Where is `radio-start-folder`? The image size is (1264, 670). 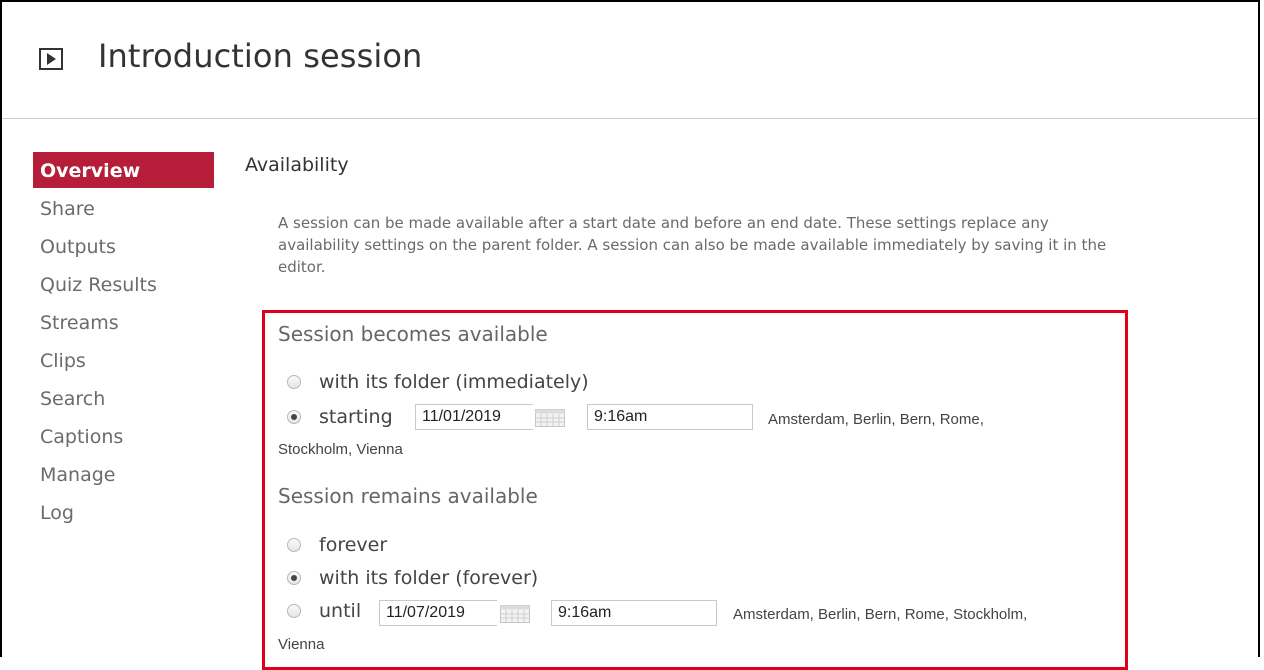
radio-start-folder is located at coordinates (294, 382).